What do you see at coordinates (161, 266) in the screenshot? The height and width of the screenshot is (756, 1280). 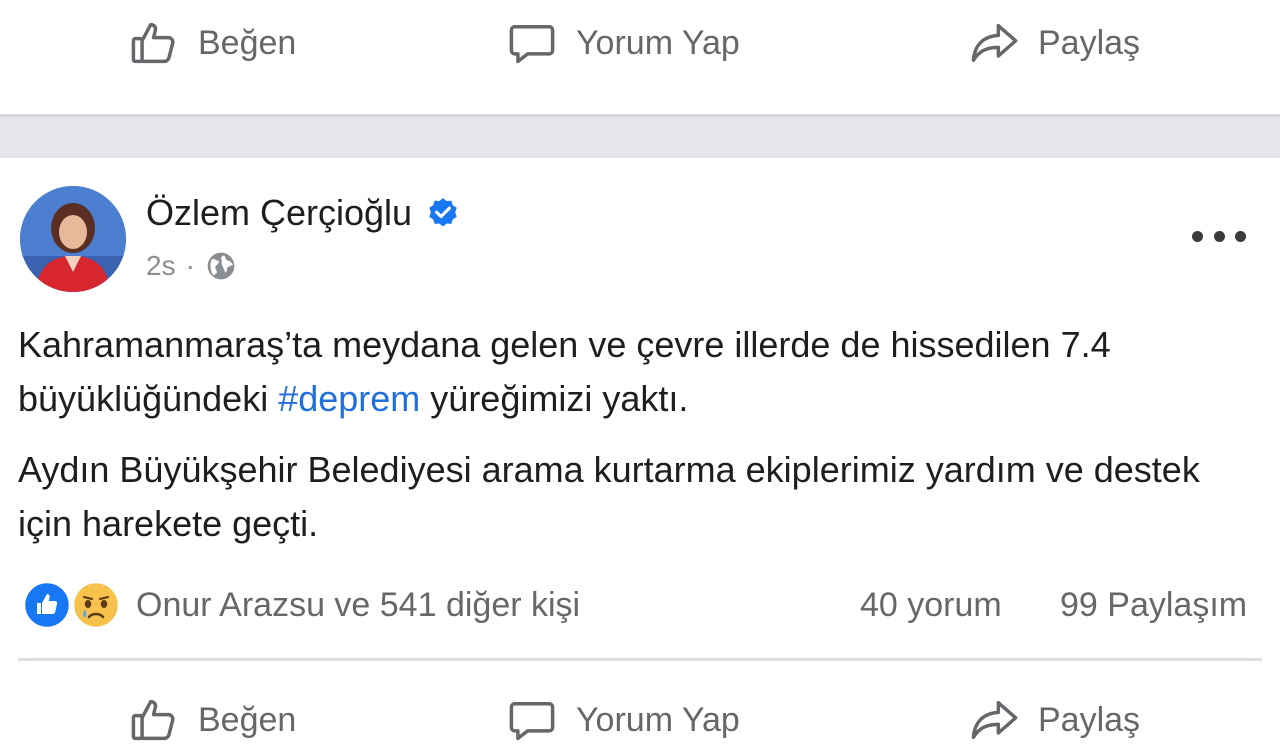 I see `post-time: 2s` at bounding box center [161, 266].